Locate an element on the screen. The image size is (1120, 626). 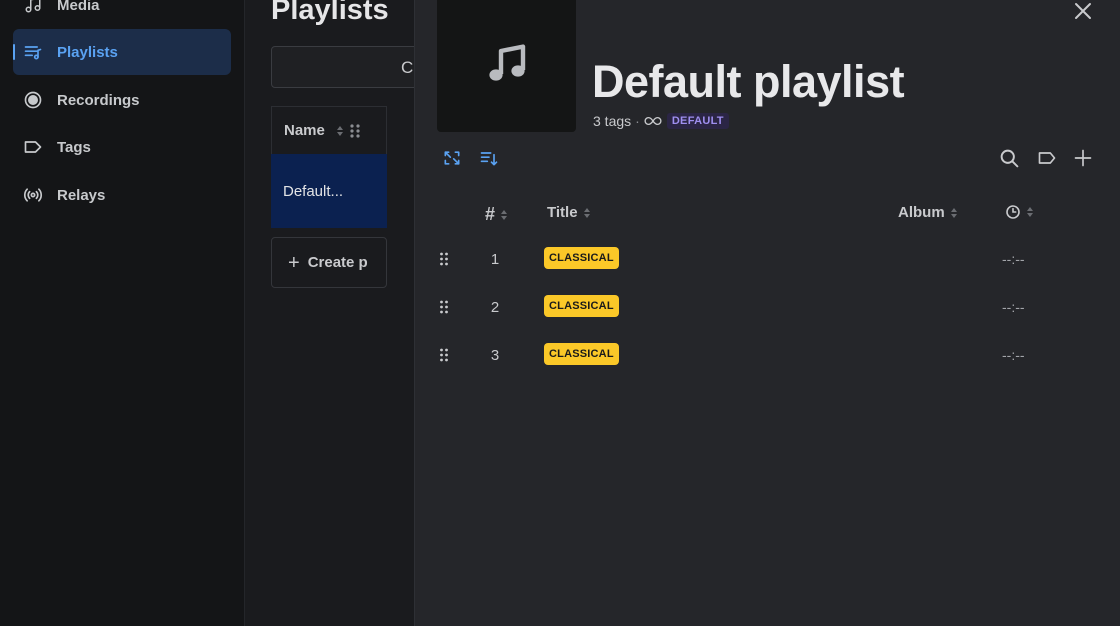
sidebar-item-label: Recordings is located at coordinates (98, 100).